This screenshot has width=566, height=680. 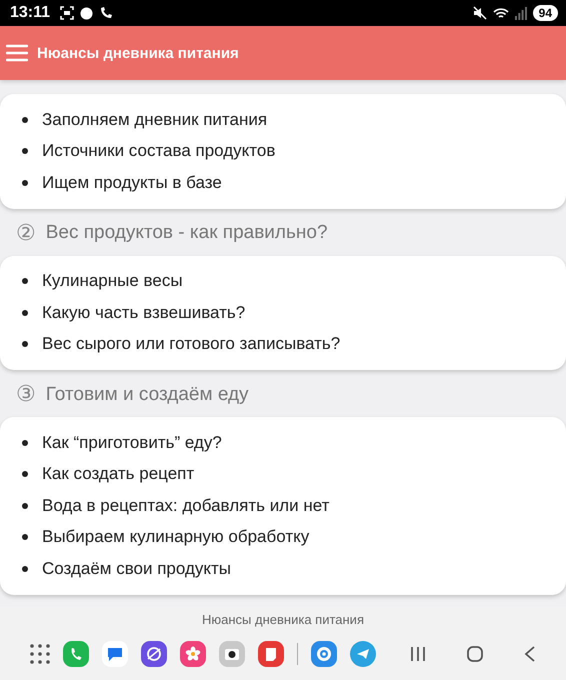 I want to click on flower-icon, so click(x=193, y=654).